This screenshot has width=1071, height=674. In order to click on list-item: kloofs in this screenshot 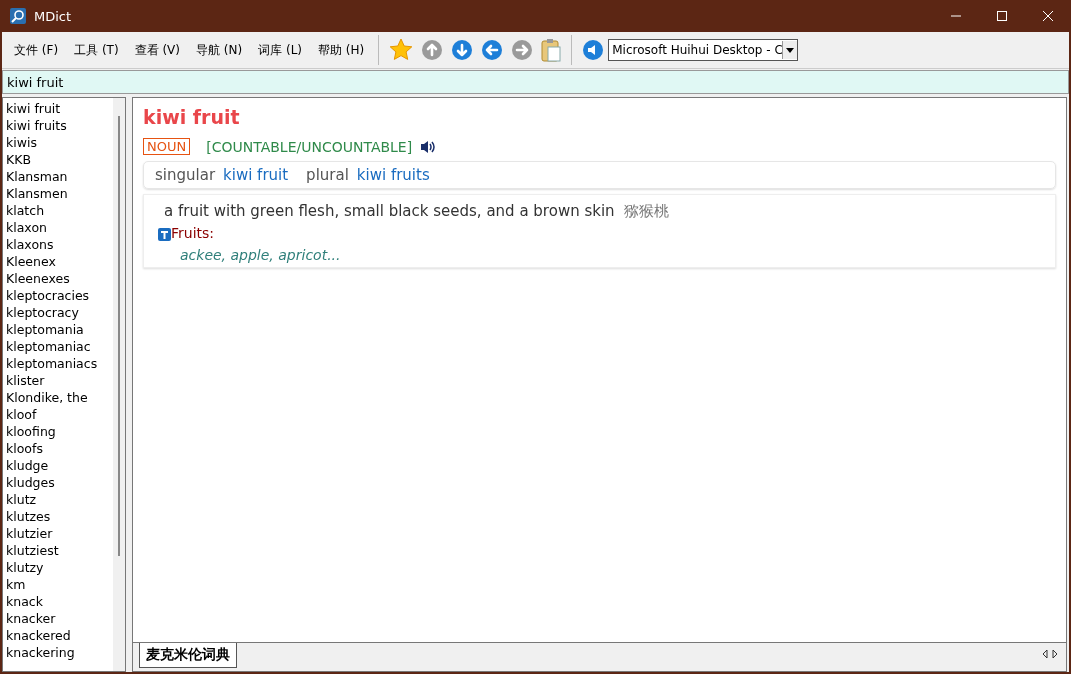, I will do `click(59, 448)`.